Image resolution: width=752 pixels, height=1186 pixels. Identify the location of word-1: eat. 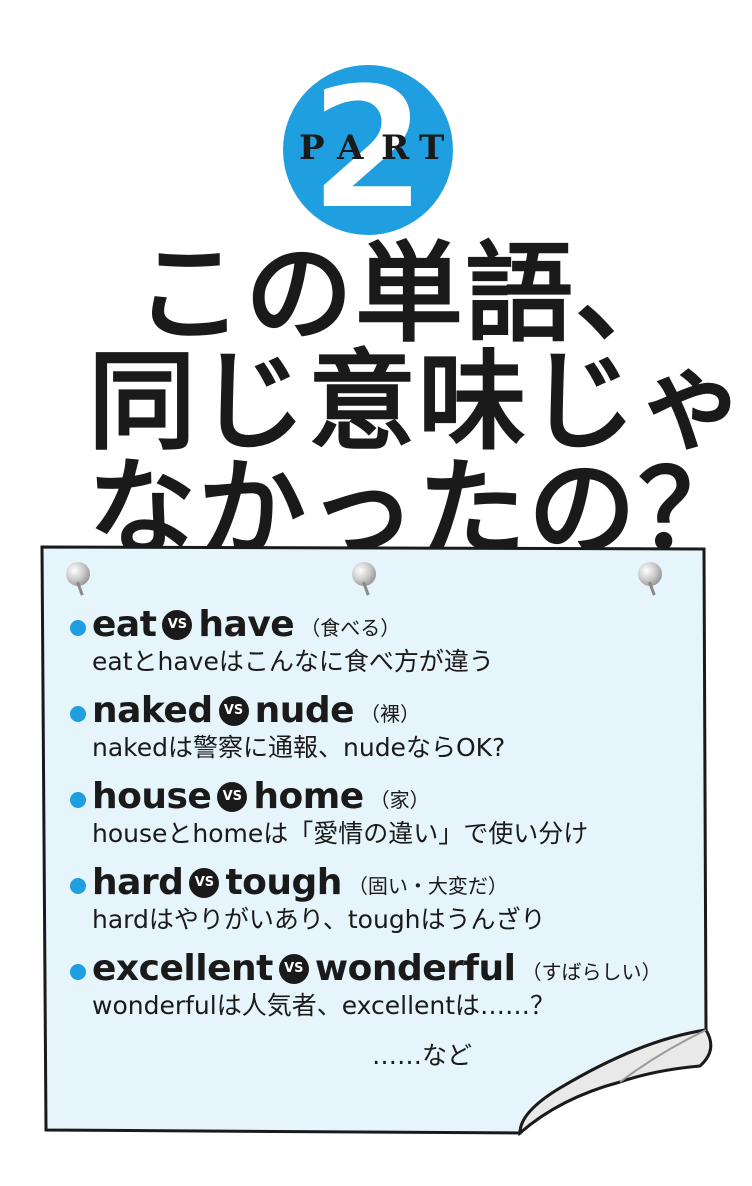
(124, 624).